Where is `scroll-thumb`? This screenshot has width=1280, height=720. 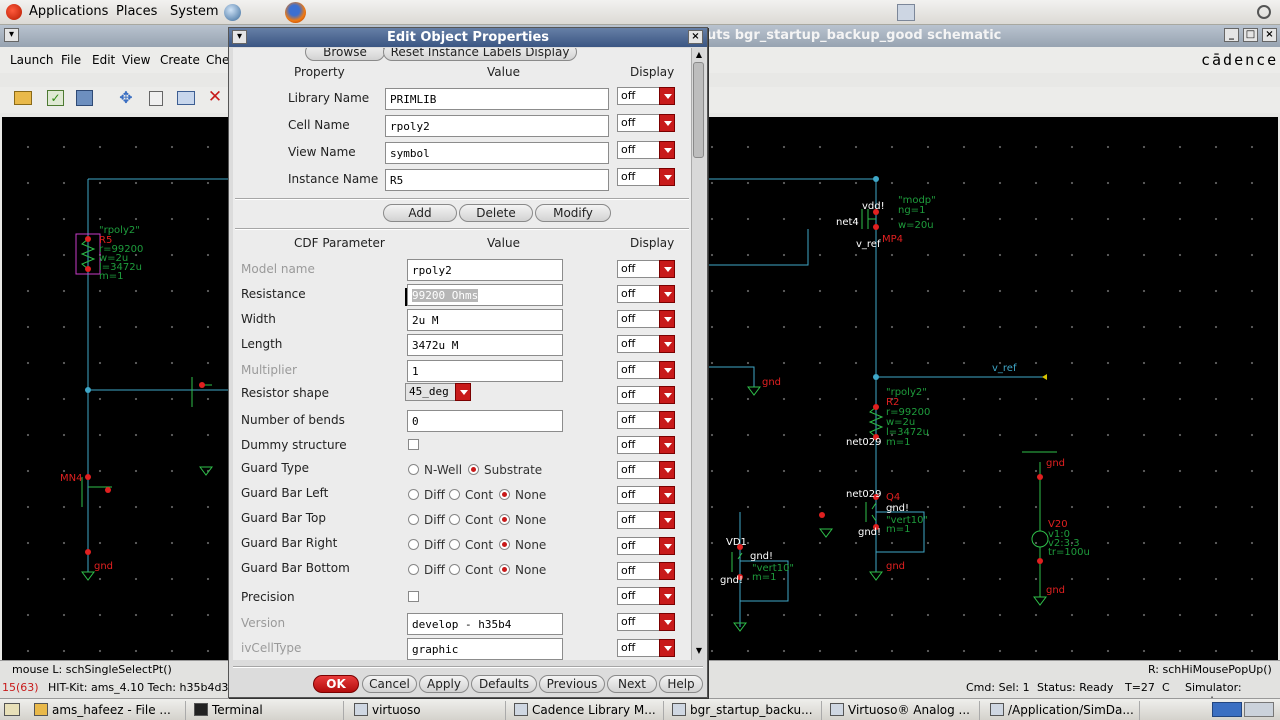
scroll-thumb is located at coordinates (698, 110).